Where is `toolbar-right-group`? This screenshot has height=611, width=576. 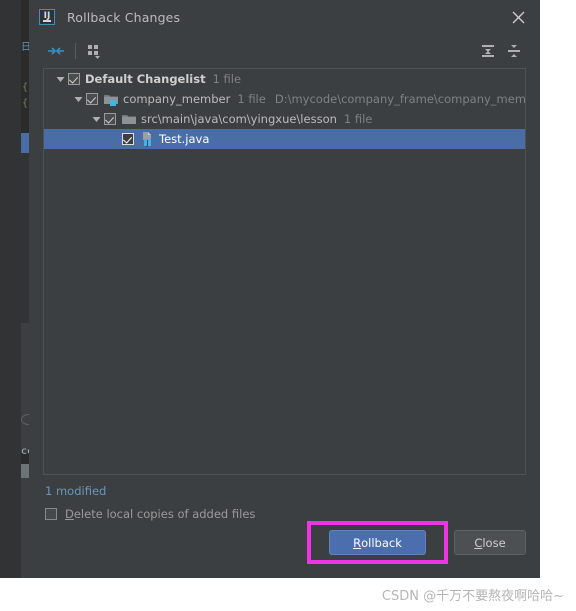 toolbar-right-group is located at coordinates (501, 51).